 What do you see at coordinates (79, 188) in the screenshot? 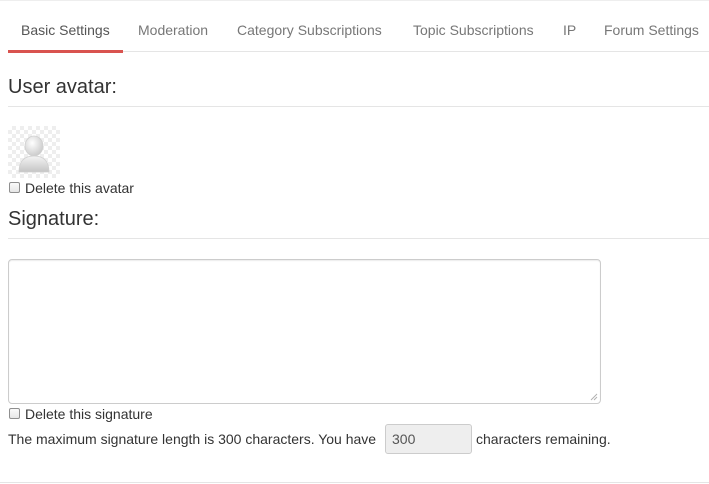
I see `delete-avatar-label: Delete this avatar` at bounding box center [79, 188].